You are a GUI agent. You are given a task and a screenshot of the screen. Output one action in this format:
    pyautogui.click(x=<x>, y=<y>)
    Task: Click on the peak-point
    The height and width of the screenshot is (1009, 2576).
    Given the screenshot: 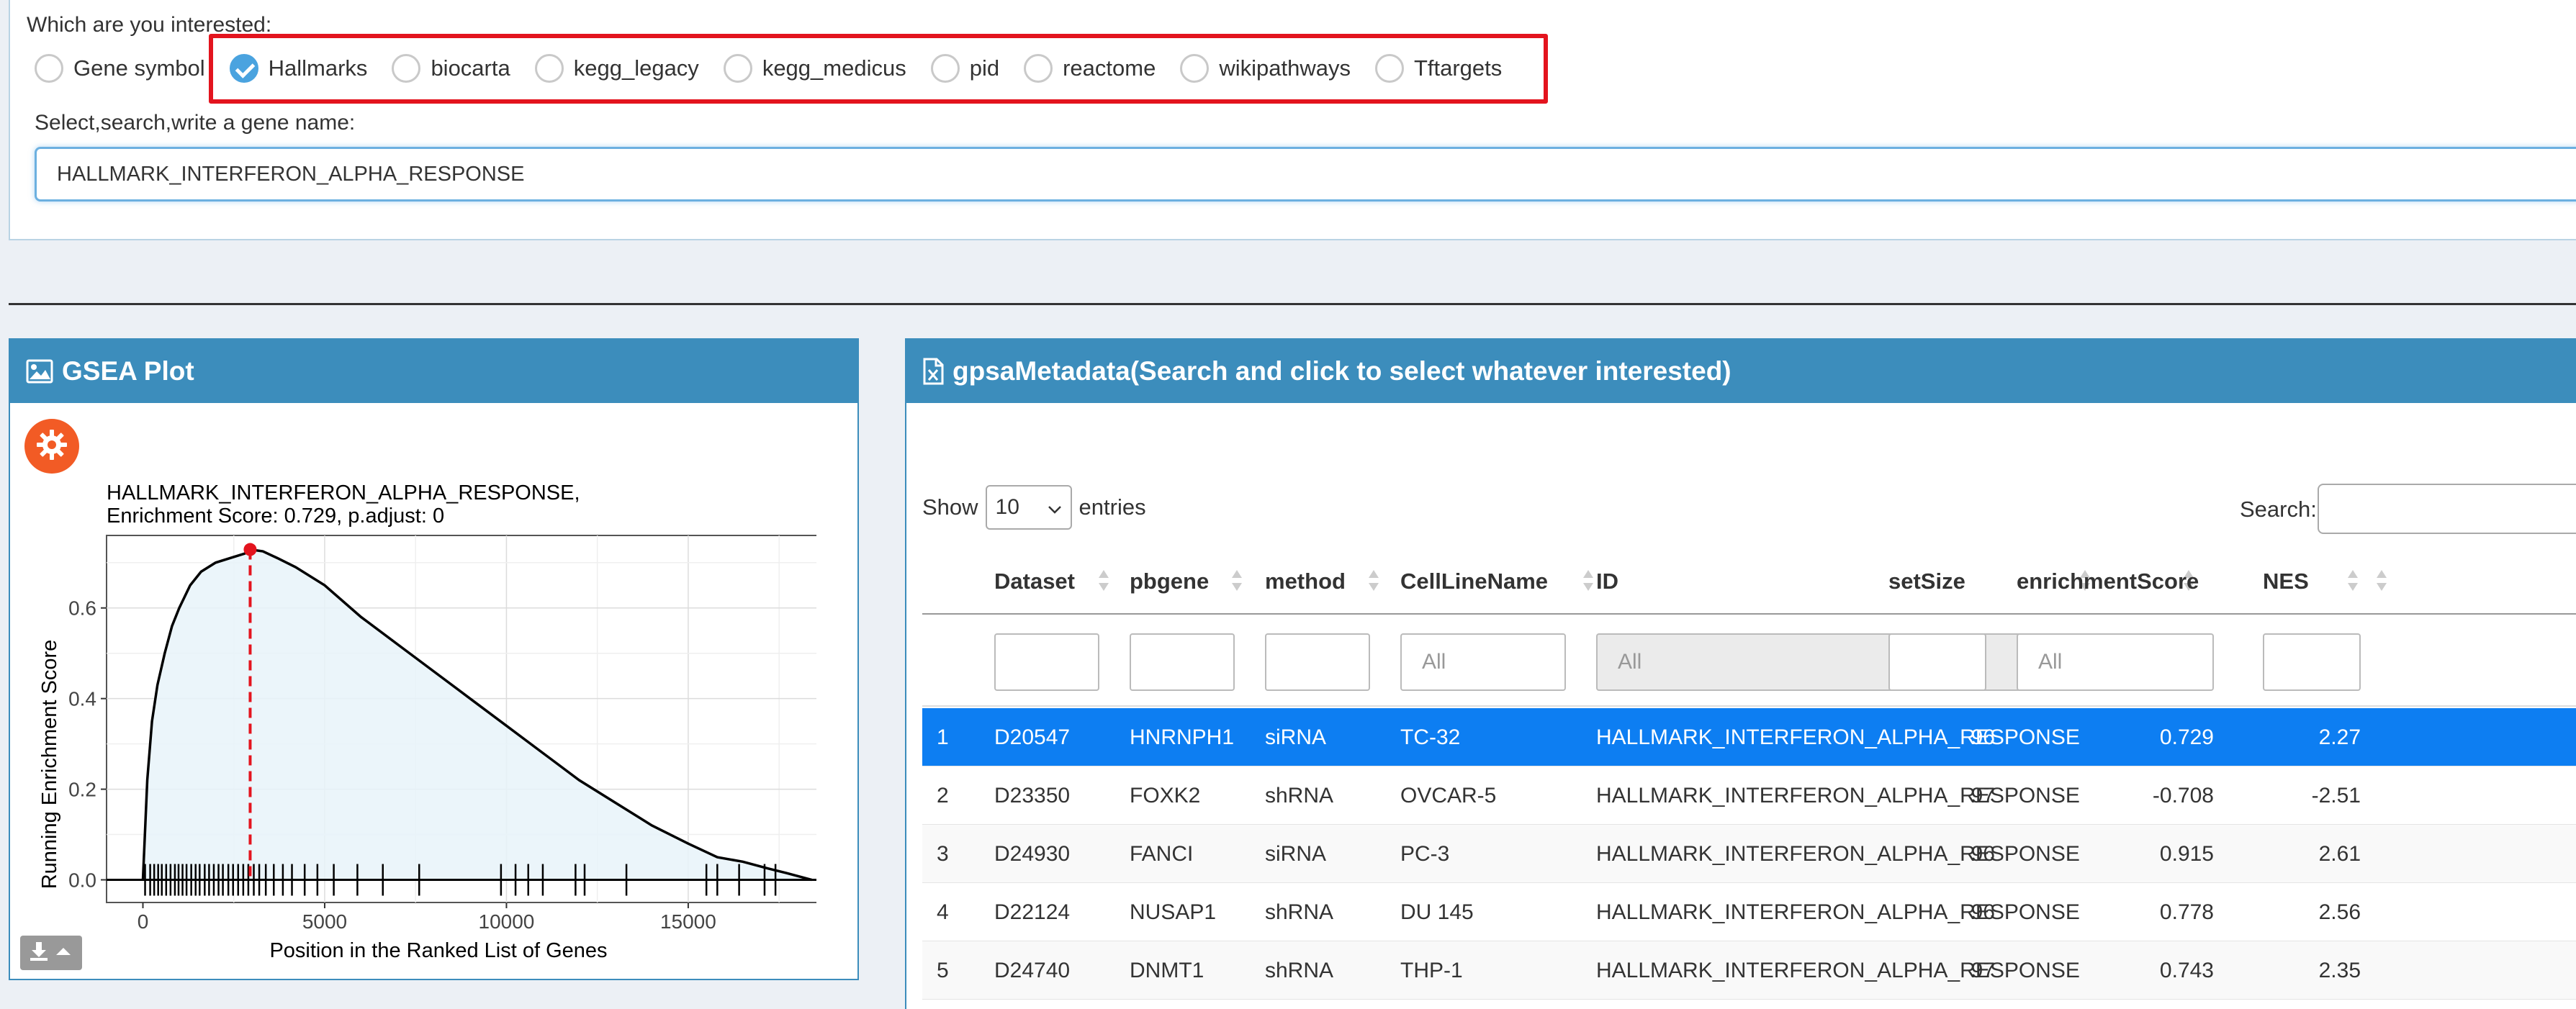 What is the action you would take?
    pyautogui.click(x=250, y=549)
    